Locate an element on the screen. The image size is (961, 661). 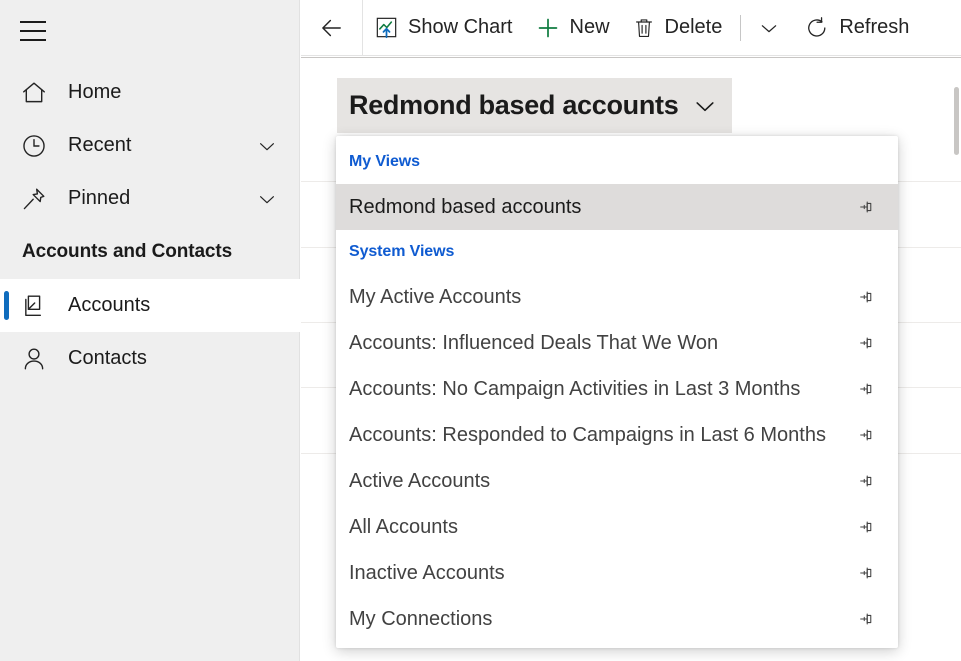
flyout-group-label: My Views is located at coordinates (384, 161).